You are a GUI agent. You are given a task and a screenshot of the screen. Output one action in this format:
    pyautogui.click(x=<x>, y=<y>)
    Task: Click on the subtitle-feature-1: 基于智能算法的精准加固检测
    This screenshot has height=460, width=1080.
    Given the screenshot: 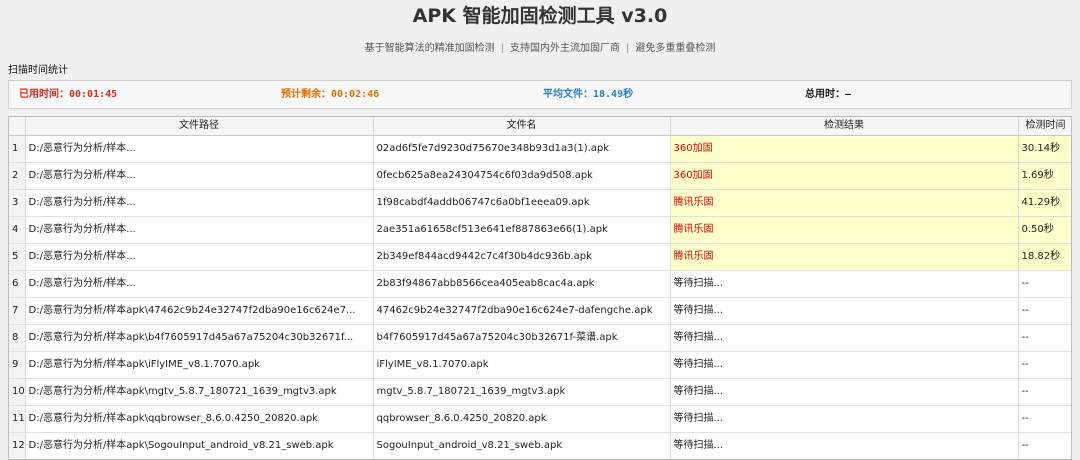 What is the action you would take?
    pyautogui.click(x=429, y=48)
    